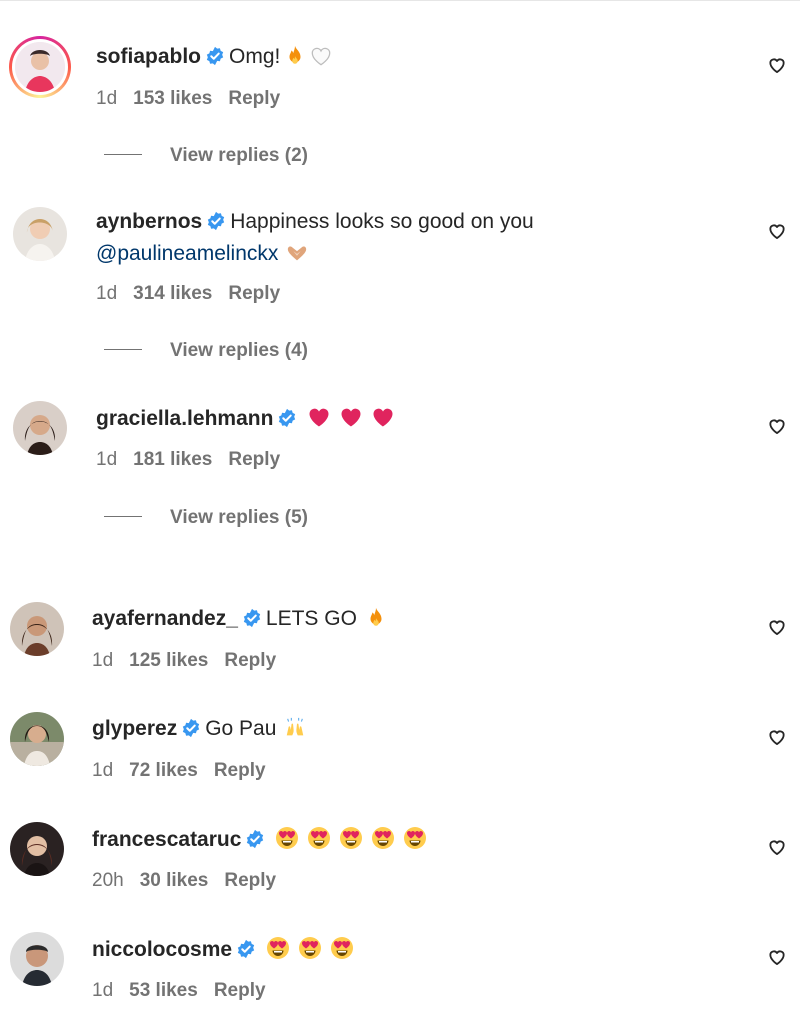  Describe the element at coordinates (166, 839) in the screenshot. I see `username: francescataruc` at that location.